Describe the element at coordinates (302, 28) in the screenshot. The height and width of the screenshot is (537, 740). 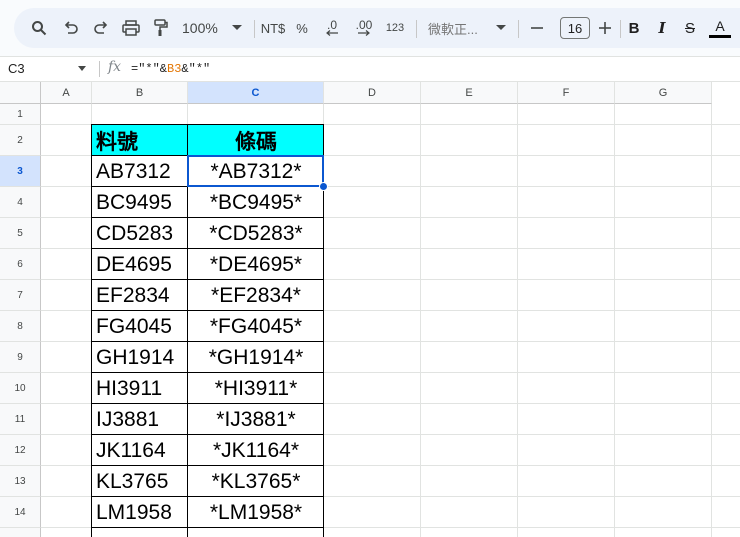
I see `percent-format-button: %` at that location.